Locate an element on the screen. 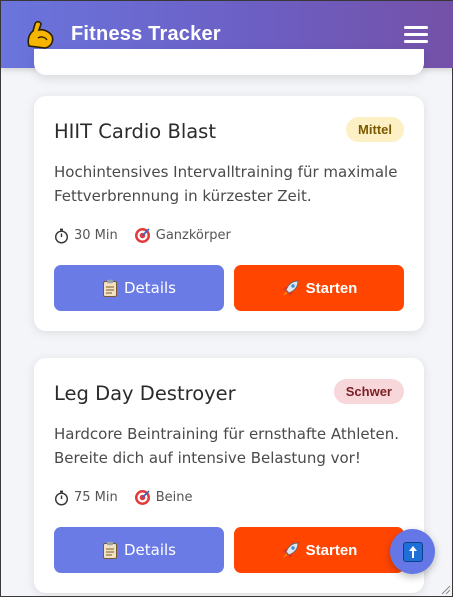 This screenshot has width=453, height=597. duration-item: 75 Min is located at coordinates (86, 498).